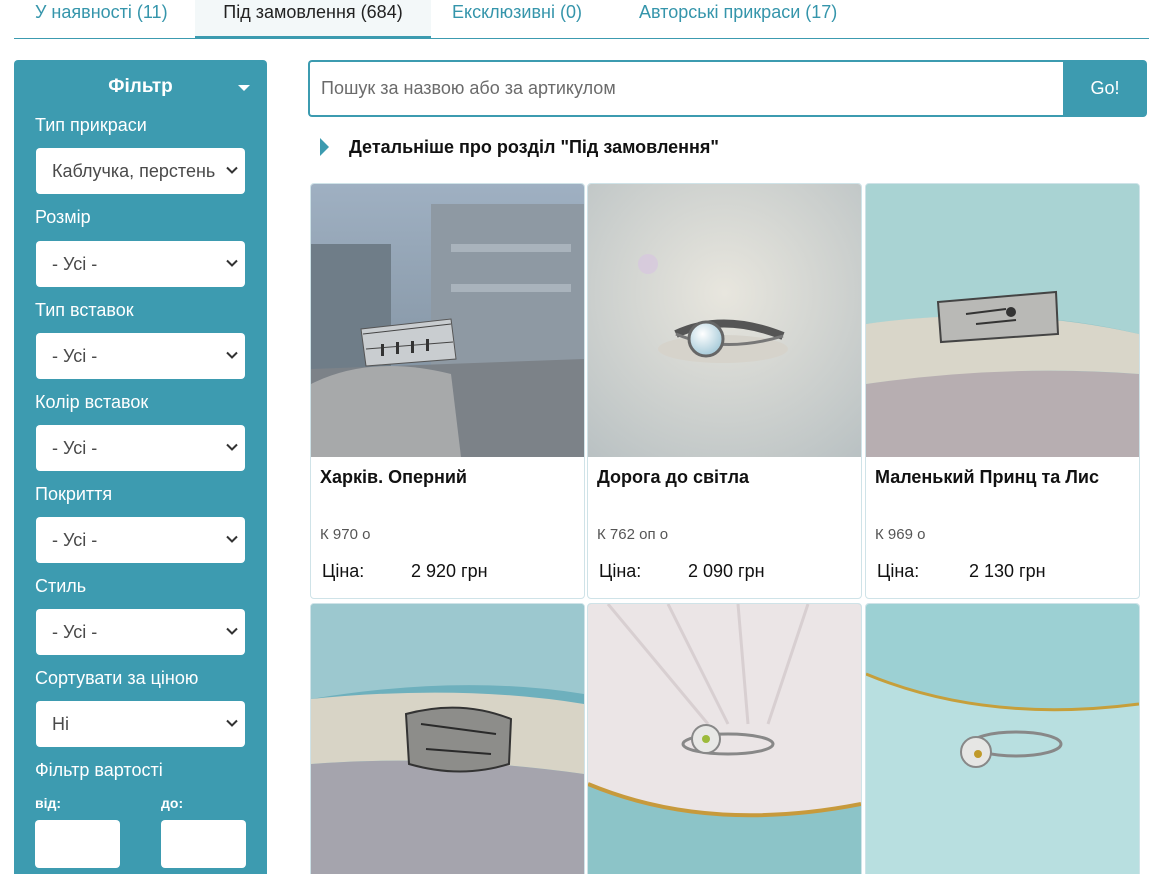 Image resolution: width=1150 pixels, height=874 pixels. What do you see at coordinates (633, 534) in the screenshot?
I see `product-sku: К 762 оп о` at bounding box center [633, 534].